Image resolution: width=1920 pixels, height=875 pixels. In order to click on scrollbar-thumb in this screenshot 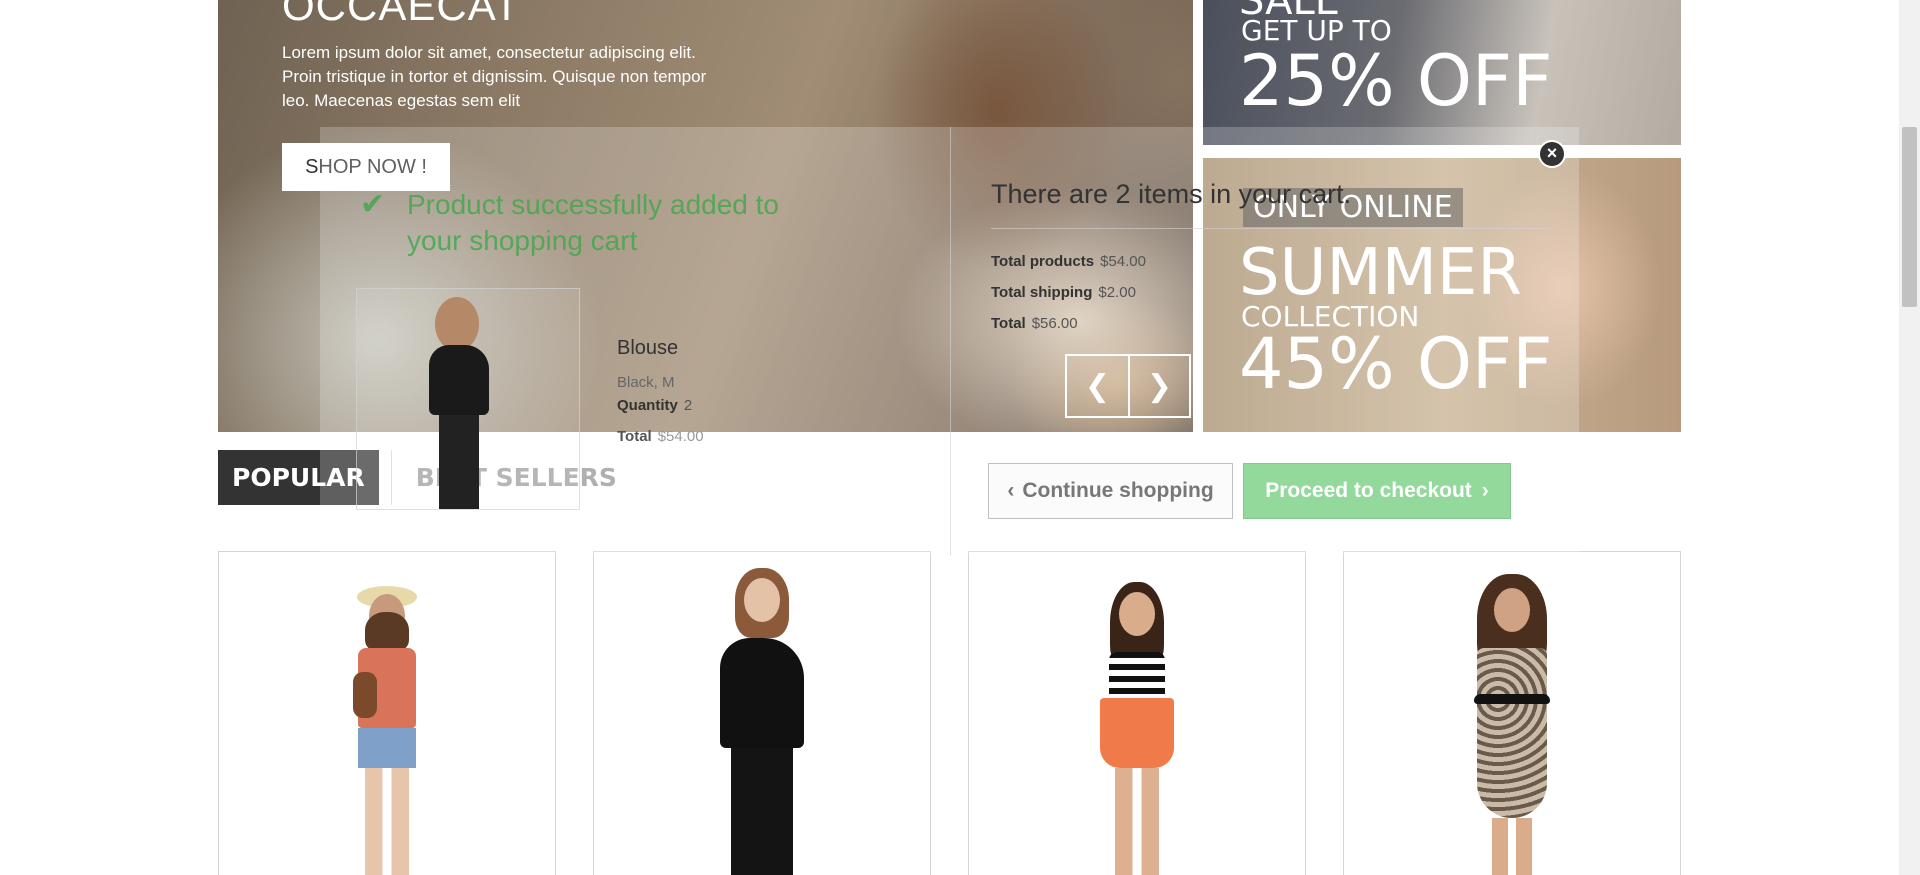, I will do `click(1909, 217)`.